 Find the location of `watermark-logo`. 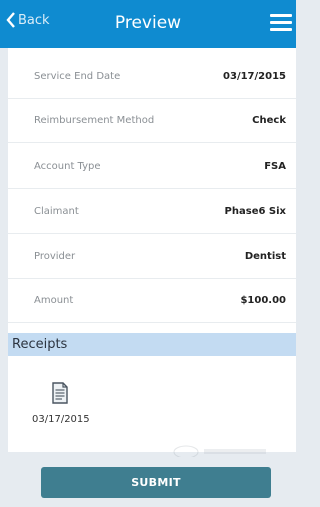

watermark-logo is located at coordinates (219, 451).